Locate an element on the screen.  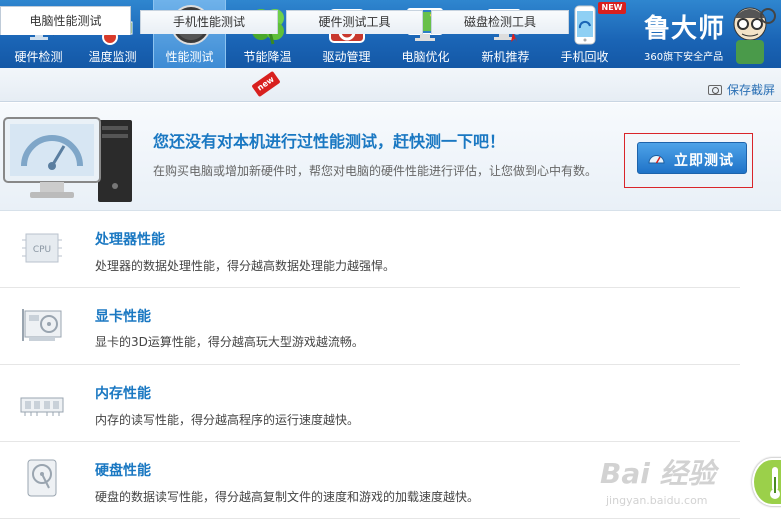
feature-row-memory: 内存性能 内存的读写性能，得分越高程序的运行速度越快。 is located at coordinates (370, 404).